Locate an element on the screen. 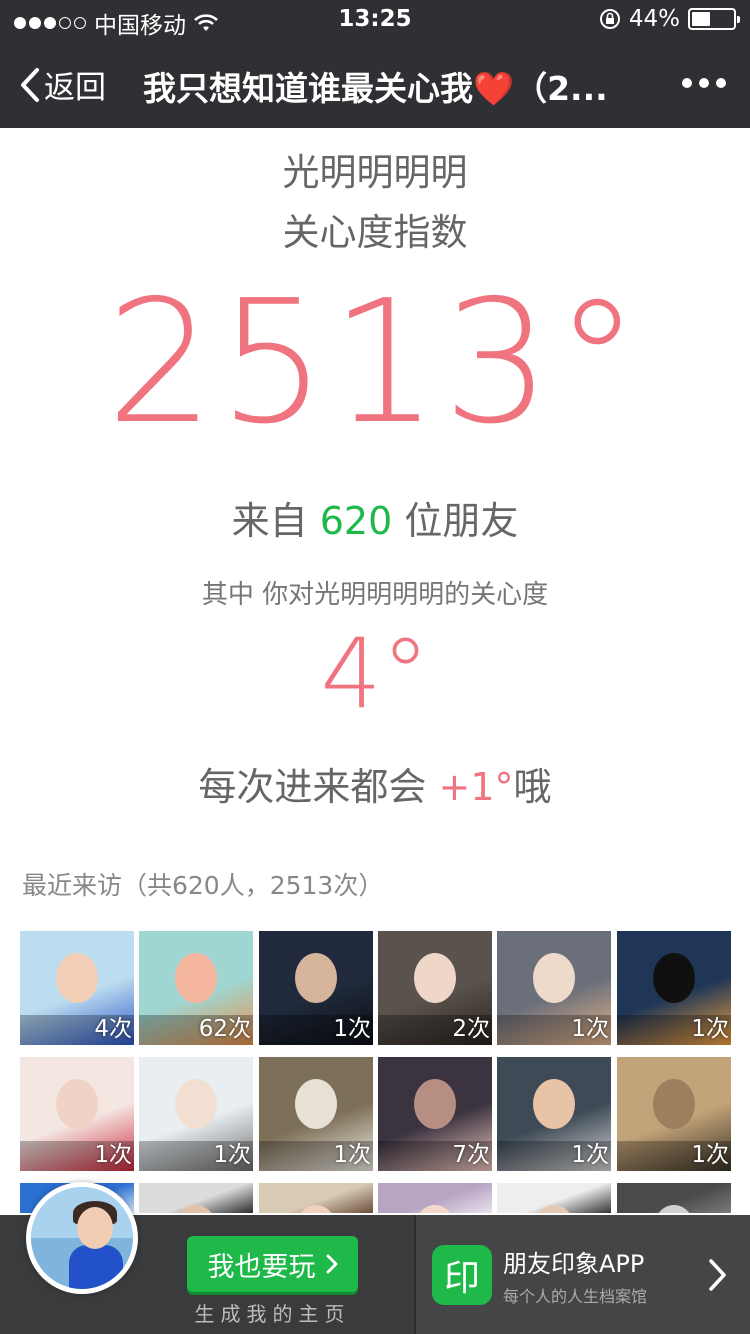 The width and height of the screenshot is (750, 1334). more-button is located at coordinates (704, 83).